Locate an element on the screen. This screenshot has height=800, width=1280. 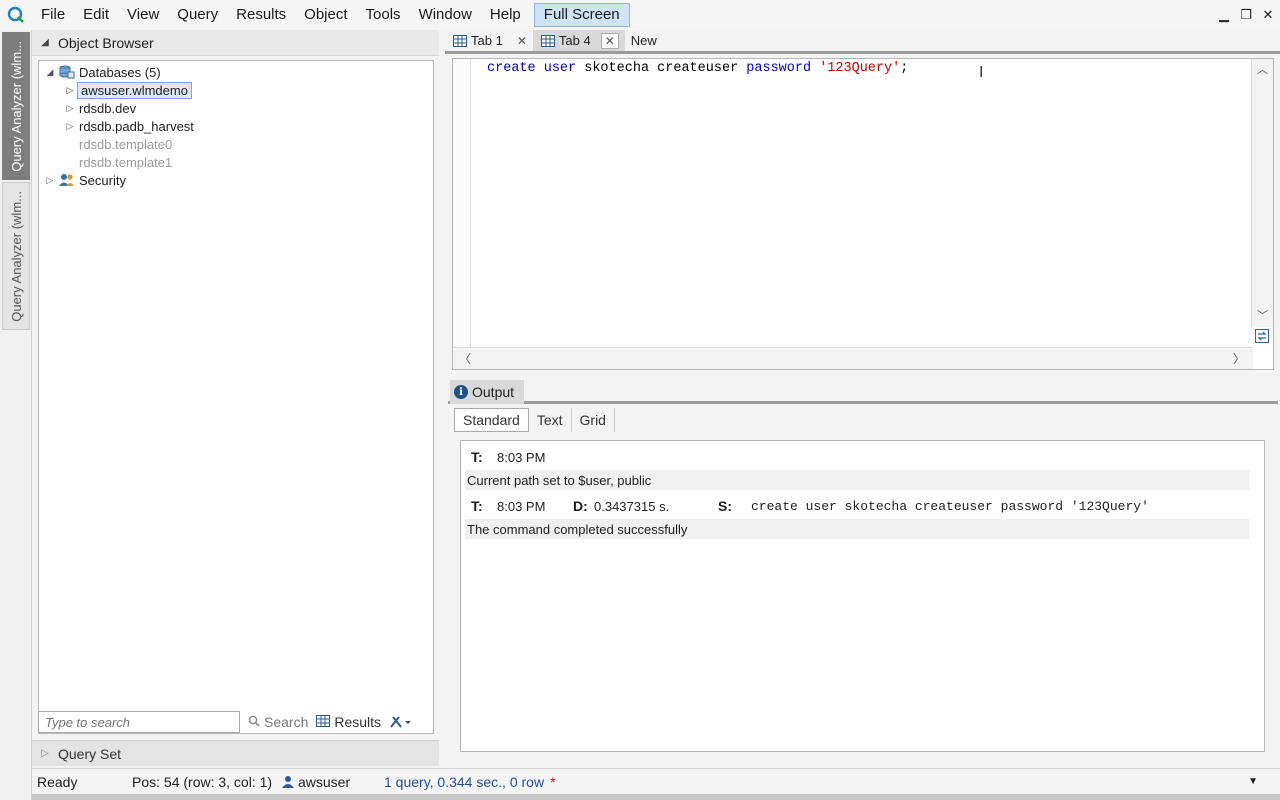
tree-node-db: ▷ awsuser.wlmdemo is located at coordinates (127, 90).